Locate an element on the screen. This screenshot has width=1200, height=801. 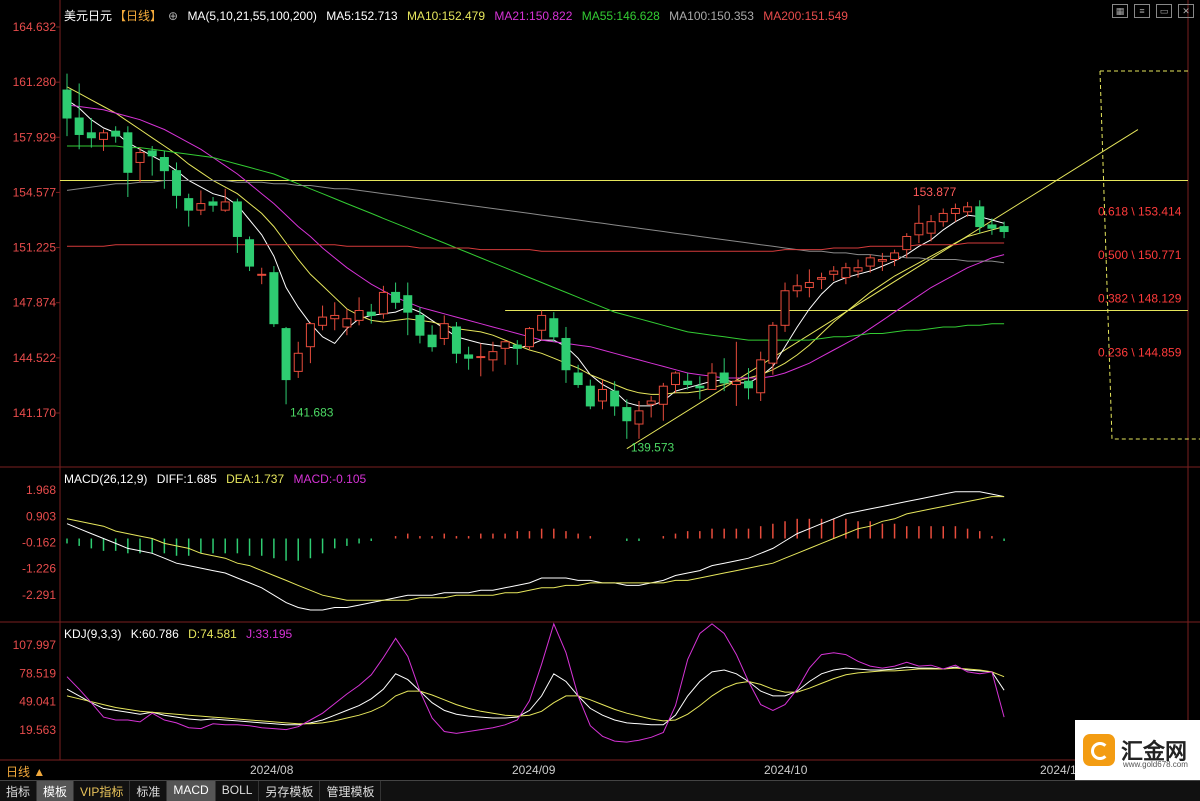
minimize-icon: ▭ is located at coordinates (1164, 11).